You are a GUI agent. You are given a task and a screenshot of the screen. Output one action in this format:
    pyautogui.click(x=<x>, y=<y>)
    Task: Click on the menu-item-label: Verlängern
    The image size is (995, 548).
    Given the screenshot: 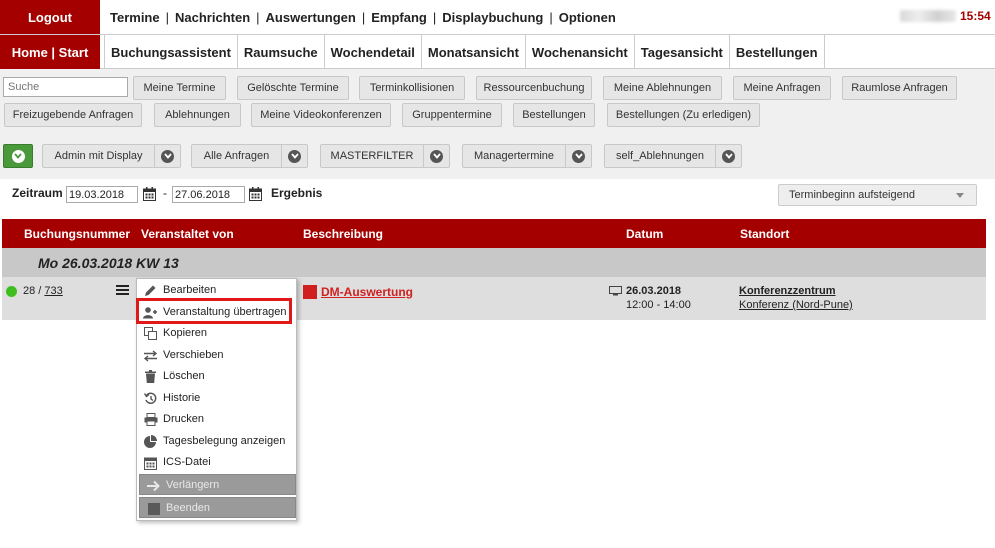 What is the action you would take?
    pyautogui.click(x=193, y=485)
    